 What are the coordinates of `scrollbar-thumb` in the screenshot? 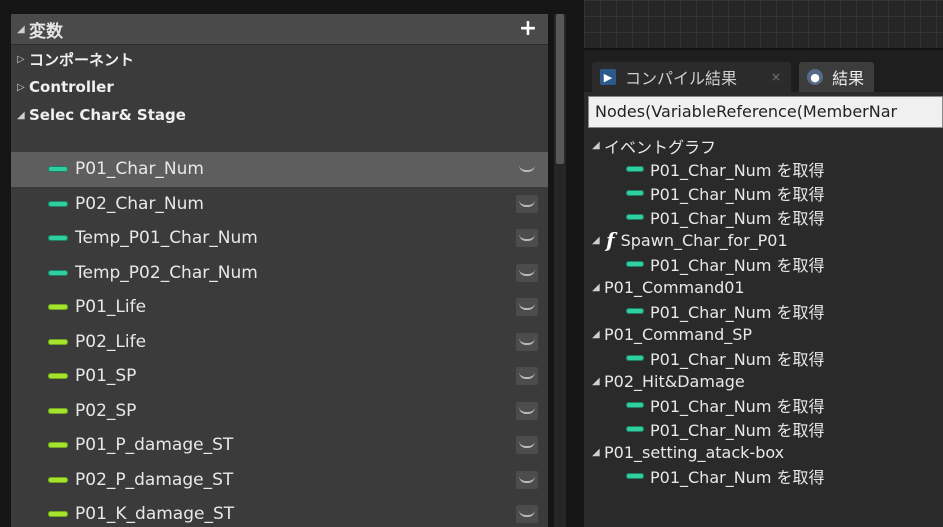 It's located at (560, 89).